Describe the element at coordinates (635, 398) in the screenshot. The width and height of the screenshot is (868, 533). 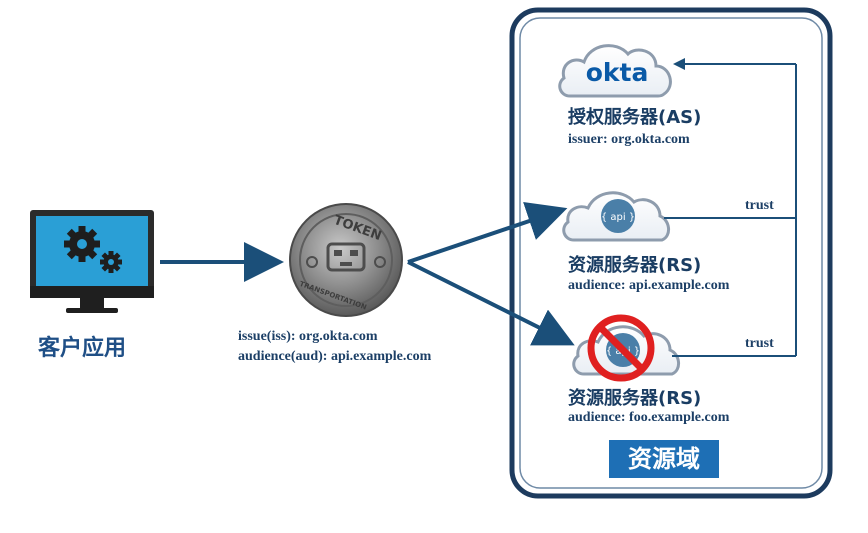
I see `resource-server-2-title: 资源服务器(RS)` at that location.